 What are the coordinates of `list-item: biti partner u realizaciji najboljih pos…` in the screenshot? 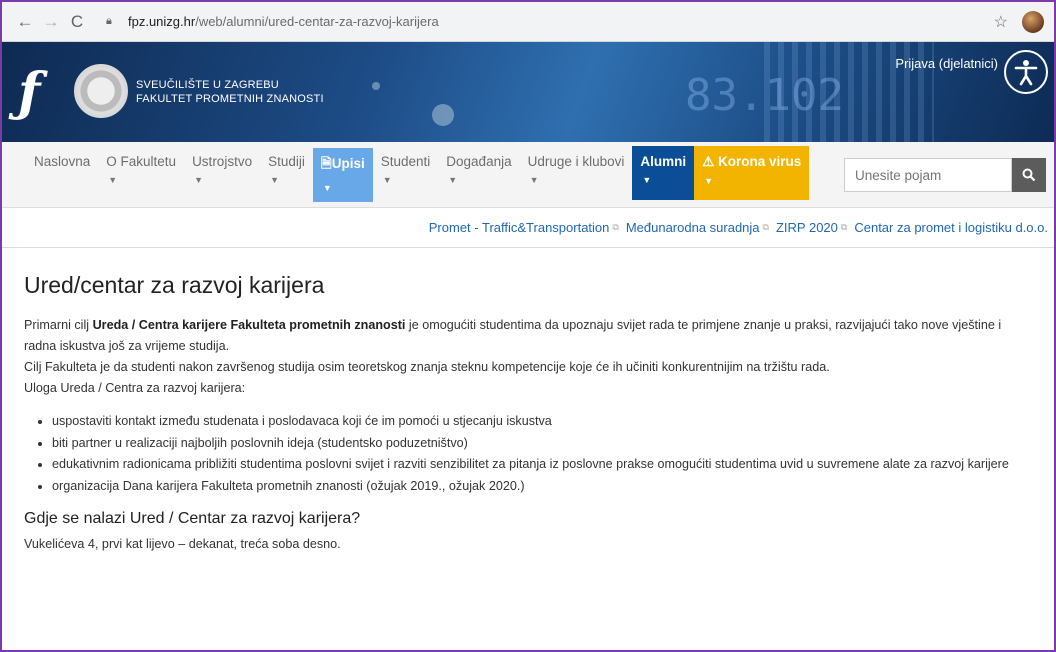 It's located at (542, 443).